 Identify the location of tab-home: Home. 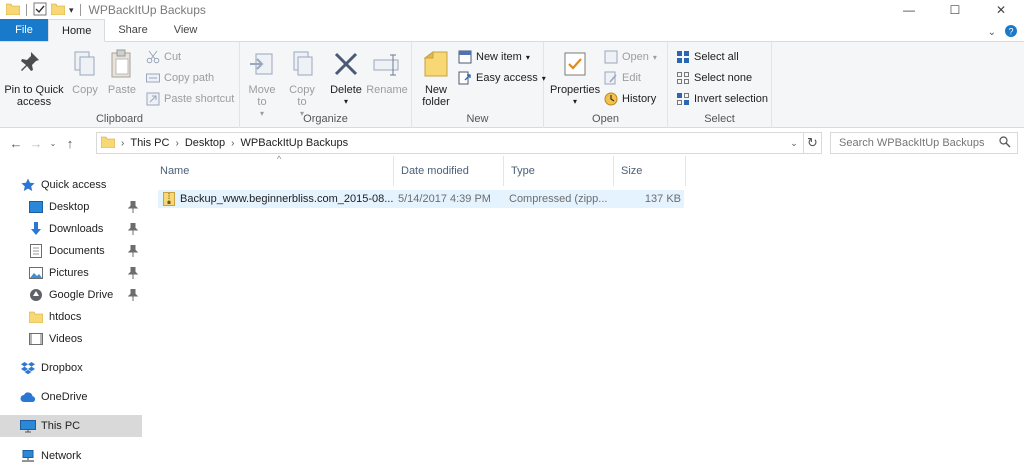
(77, 30).